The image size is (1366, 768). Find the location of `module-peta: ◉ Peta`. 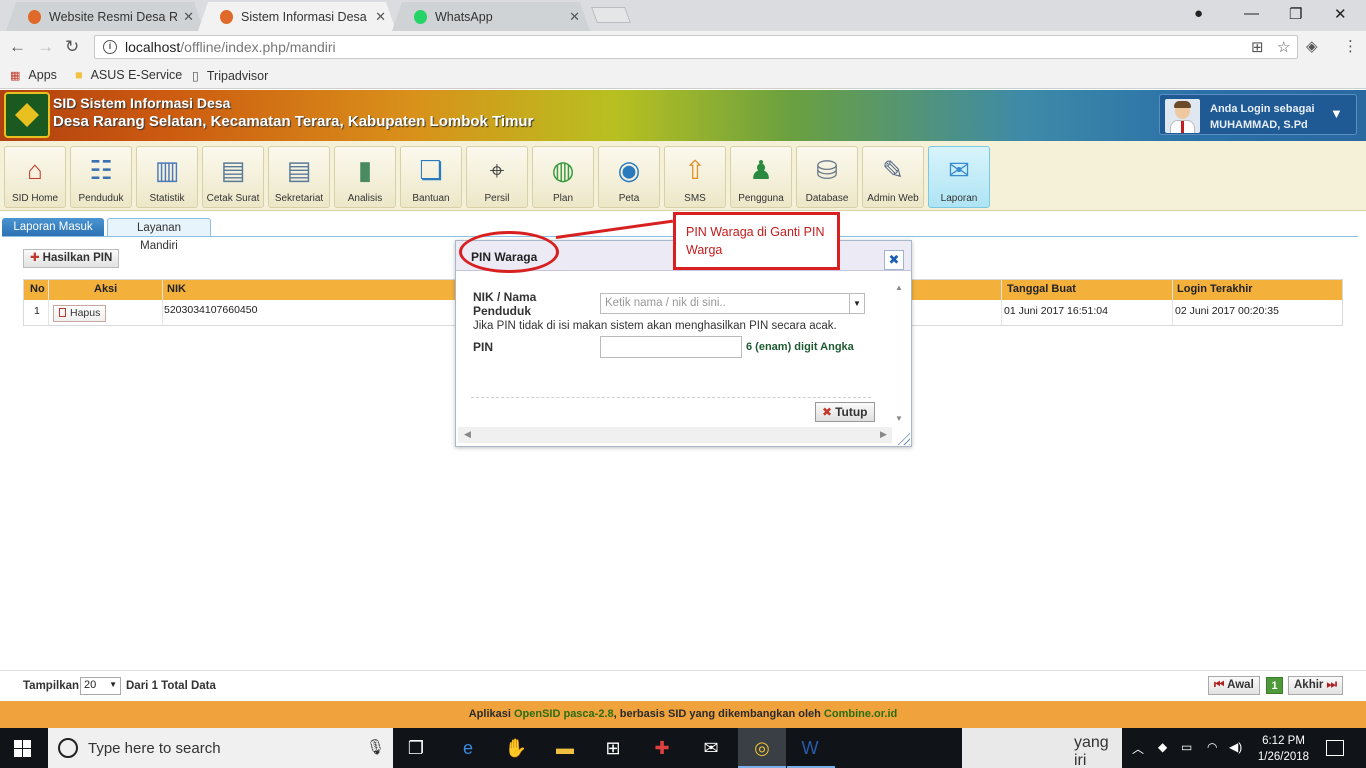

module-peta: ◉ Peta is located at coordinates (629, 177).